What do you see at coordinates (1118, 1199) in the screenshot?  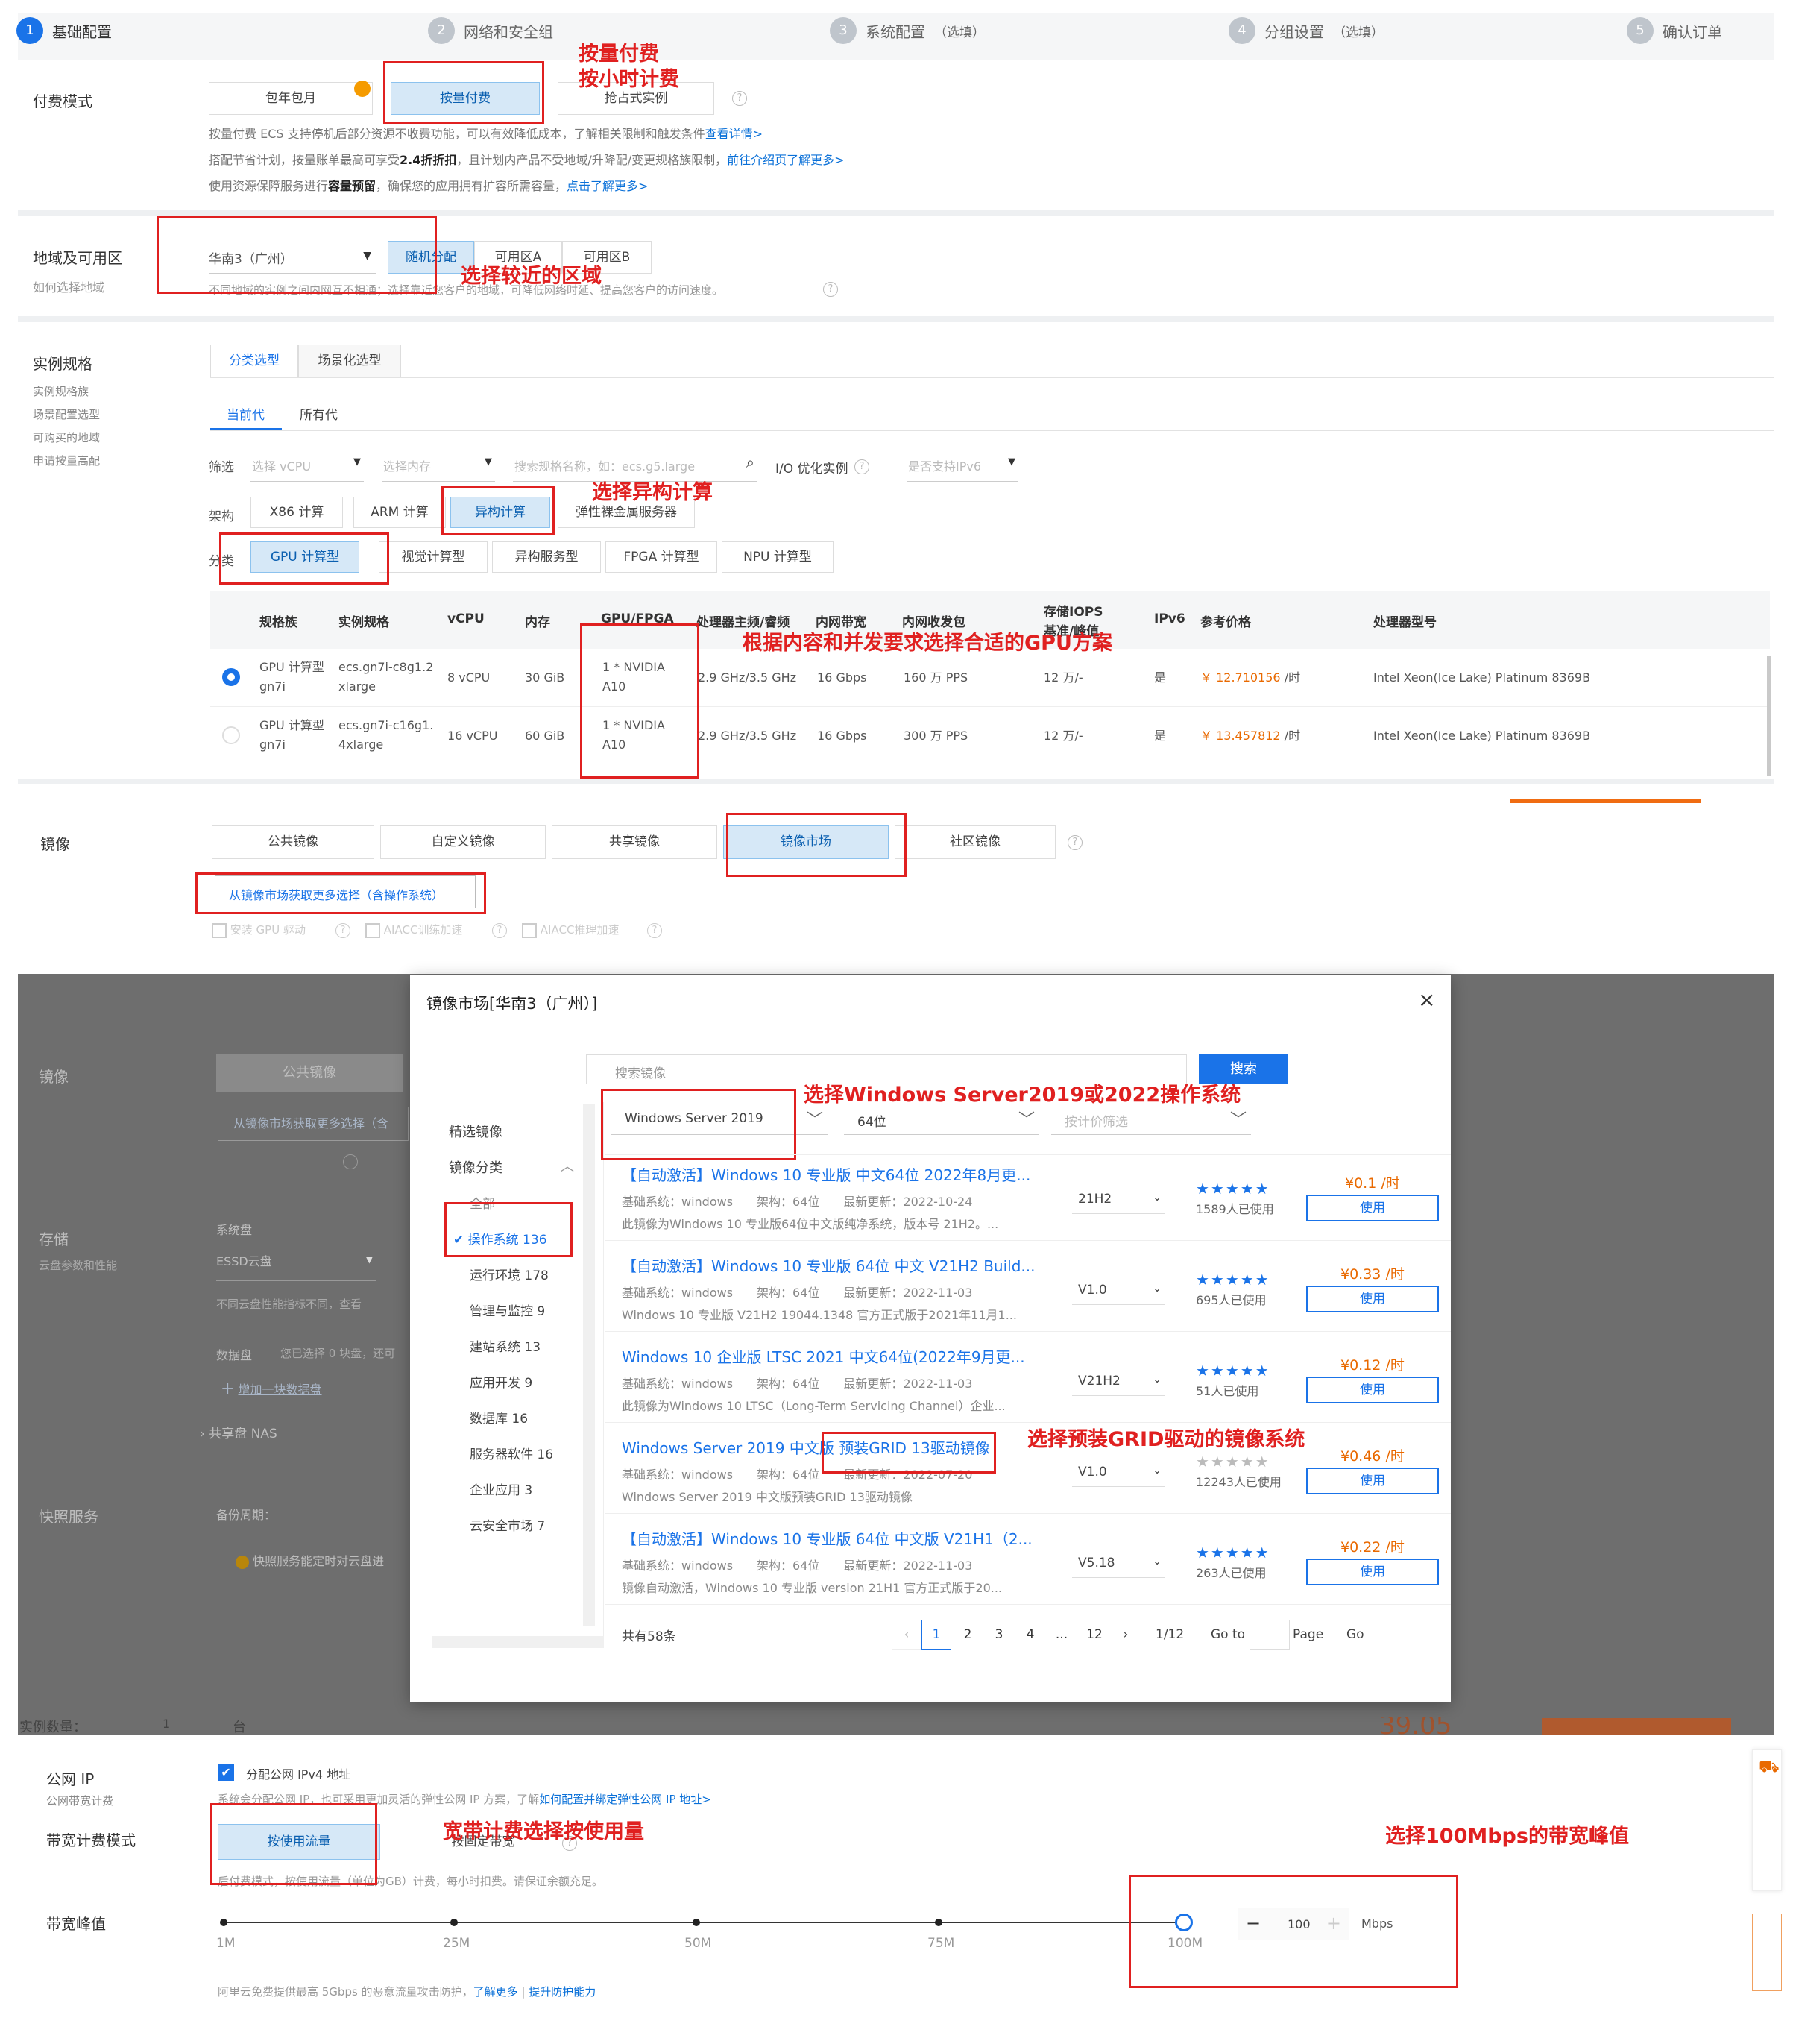 I see `item-1-version: 21H2 ⌄` at bounding box center [1118, 1199].